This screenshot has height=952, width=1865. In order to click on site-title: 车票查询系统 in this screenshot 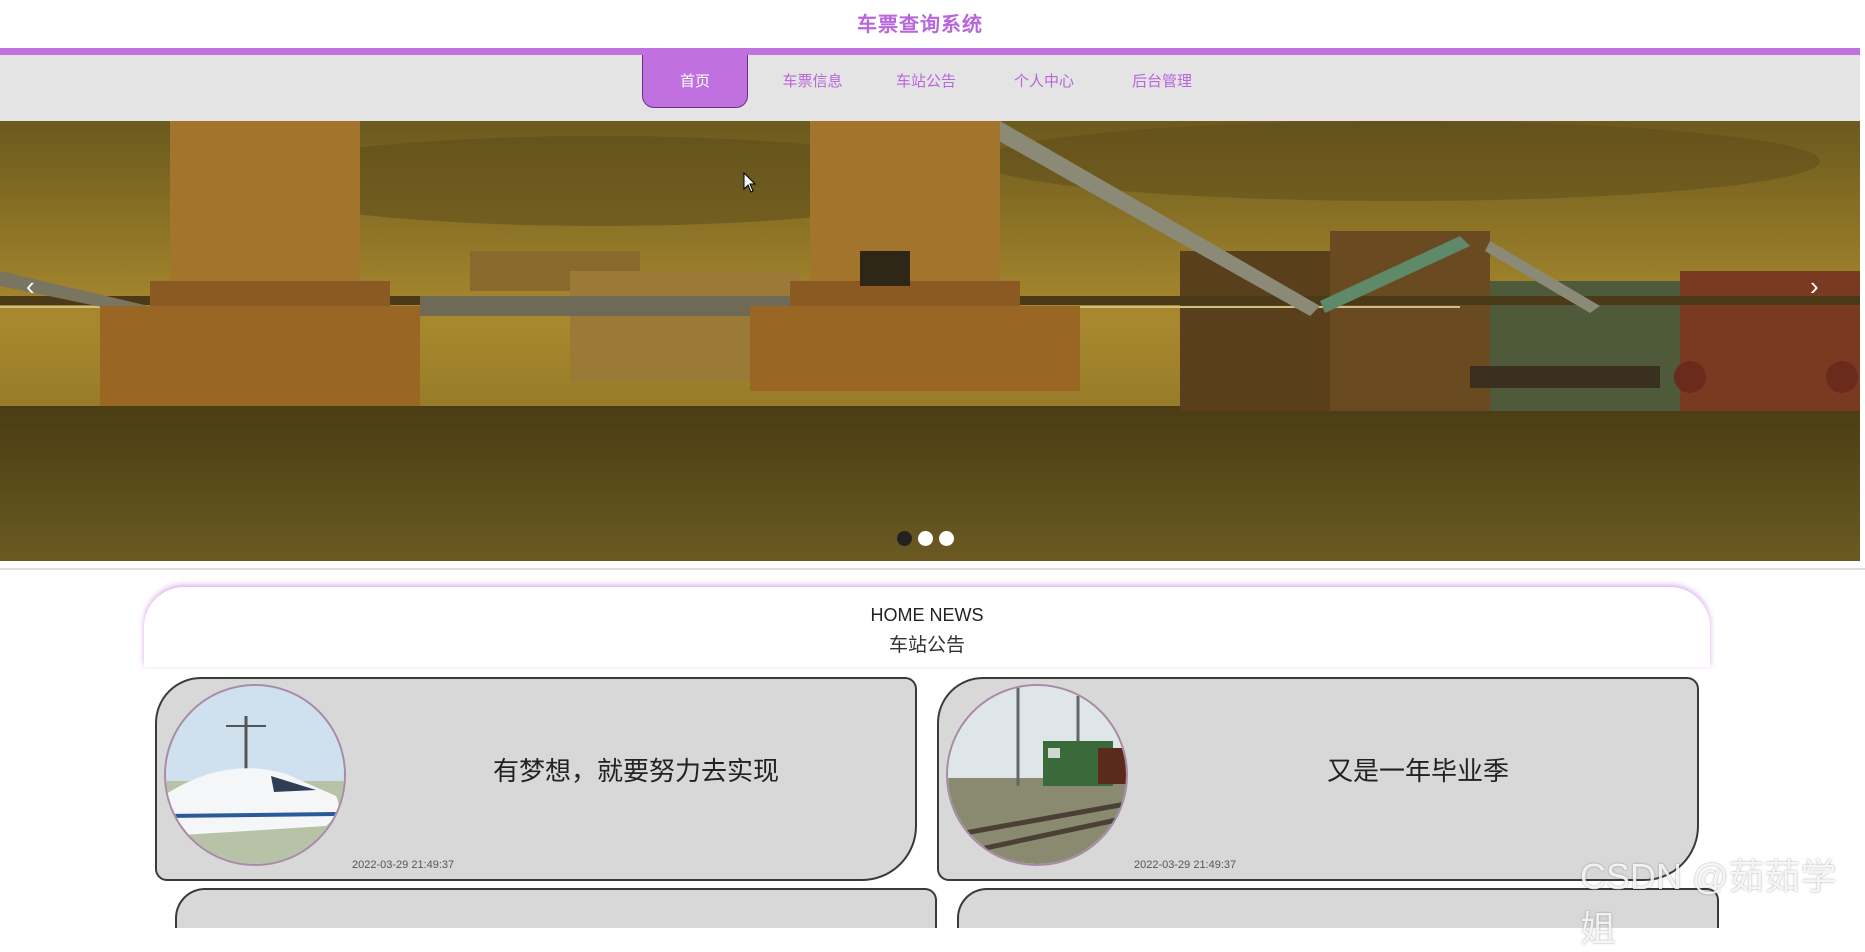, I will do `click(920, 25)`.